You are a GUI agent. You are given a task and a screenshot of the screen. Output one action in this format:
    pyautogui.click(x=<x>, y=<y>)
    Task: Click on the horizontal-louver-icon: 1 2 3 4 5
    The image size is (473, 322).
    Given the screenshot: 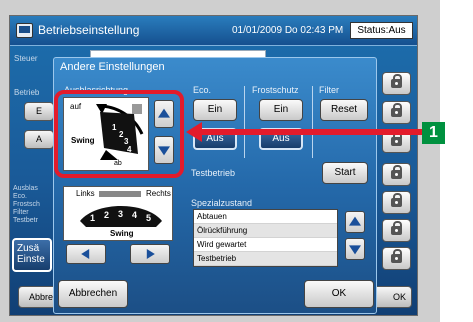 What is the action you would take?
    pyautogui.click(x=121, y=216)
    